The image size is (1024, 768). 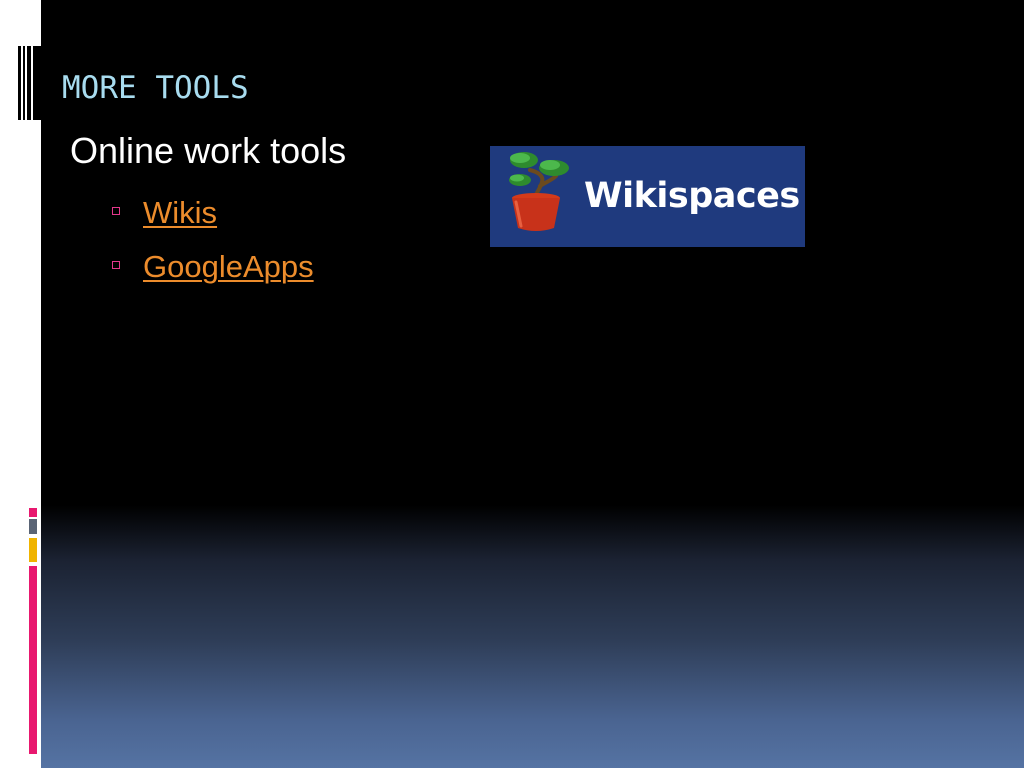 I want to click on bonsai-pot-icon, so click(x=539, y=191).